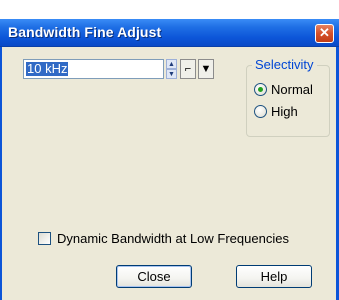 The image size is (339, 300). What do you see at coordinates (324, 33) in the screenshot?
I see `close-window-icon: ✕` at bounding box center [324, 33].